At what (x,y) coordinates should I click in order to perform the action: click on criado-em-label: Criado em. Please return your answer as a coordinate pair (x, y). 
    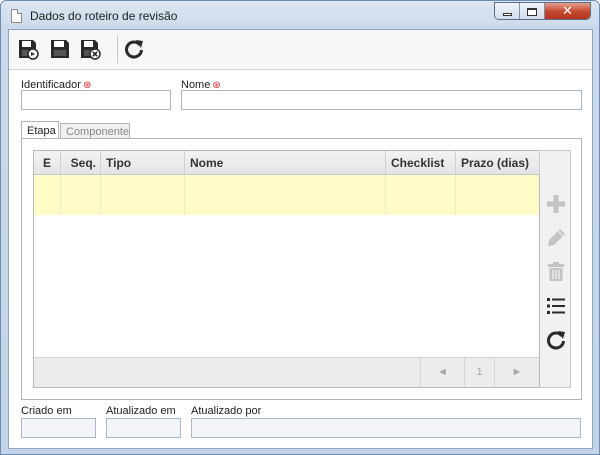
    Looking at the image, I should click on (46, 411).